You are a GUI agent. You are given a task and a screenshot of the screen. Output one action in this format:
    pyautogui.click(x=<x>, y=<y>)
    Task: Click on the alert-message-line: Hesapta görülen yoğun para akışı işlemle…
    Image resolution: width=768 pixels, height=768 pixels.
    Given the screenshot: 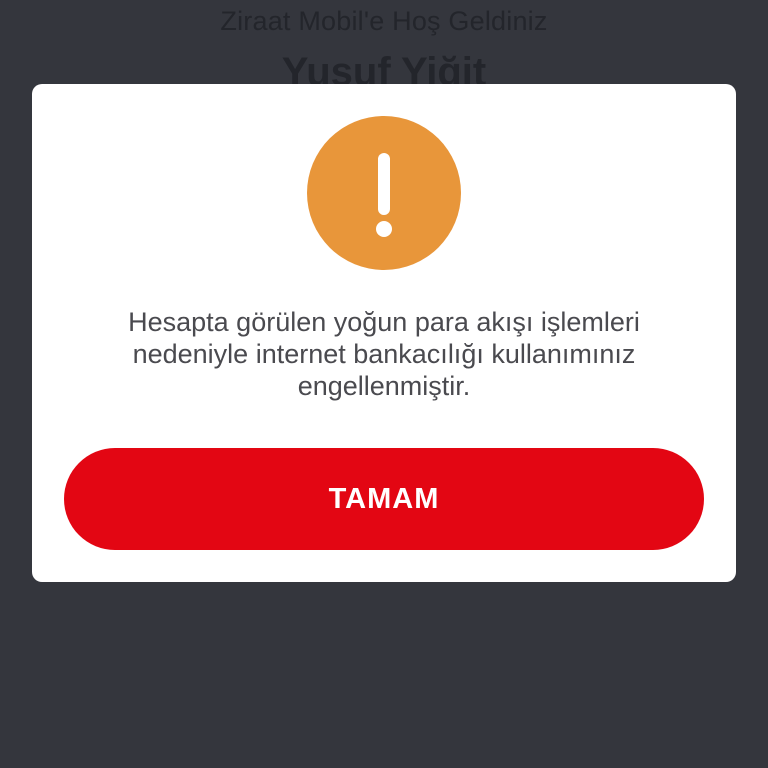 What is the action you would take?
    pyautogui.click(x=384, y=322)
    